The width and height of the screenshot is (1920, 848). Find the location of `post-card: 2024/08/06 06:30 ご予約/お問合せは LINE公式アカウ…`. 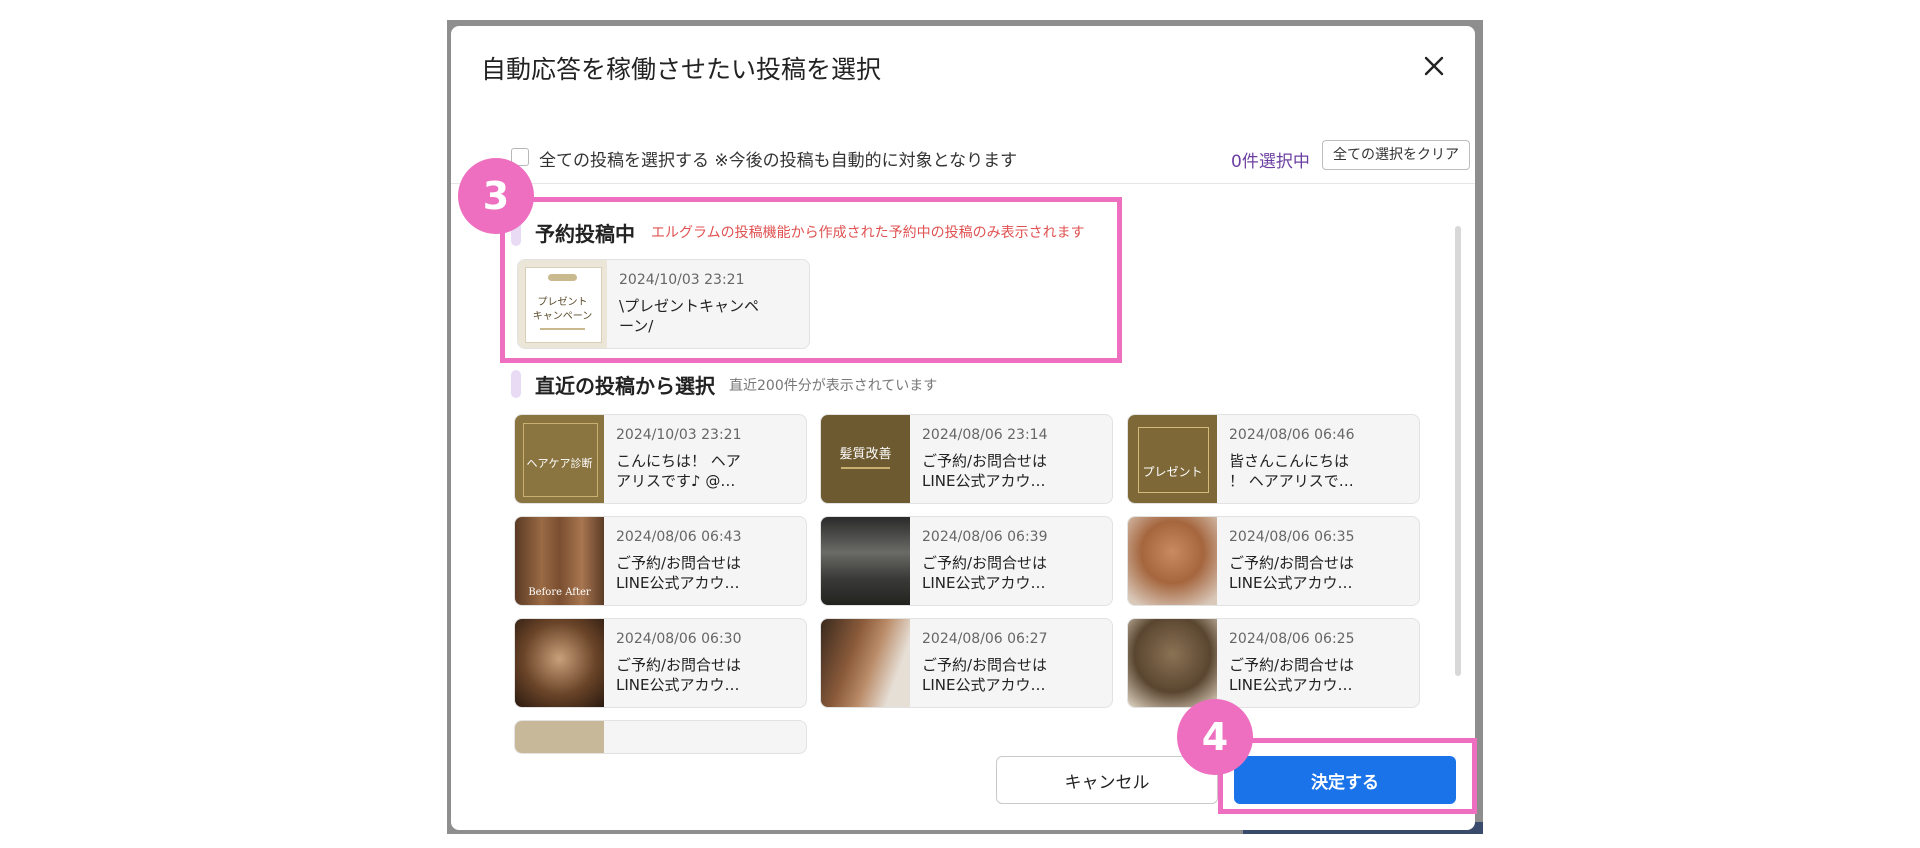

post-card: 2024/08/06 06:30 ご予約/お問合せは LINE公式アカウ… is located at coordinates (660, 663).